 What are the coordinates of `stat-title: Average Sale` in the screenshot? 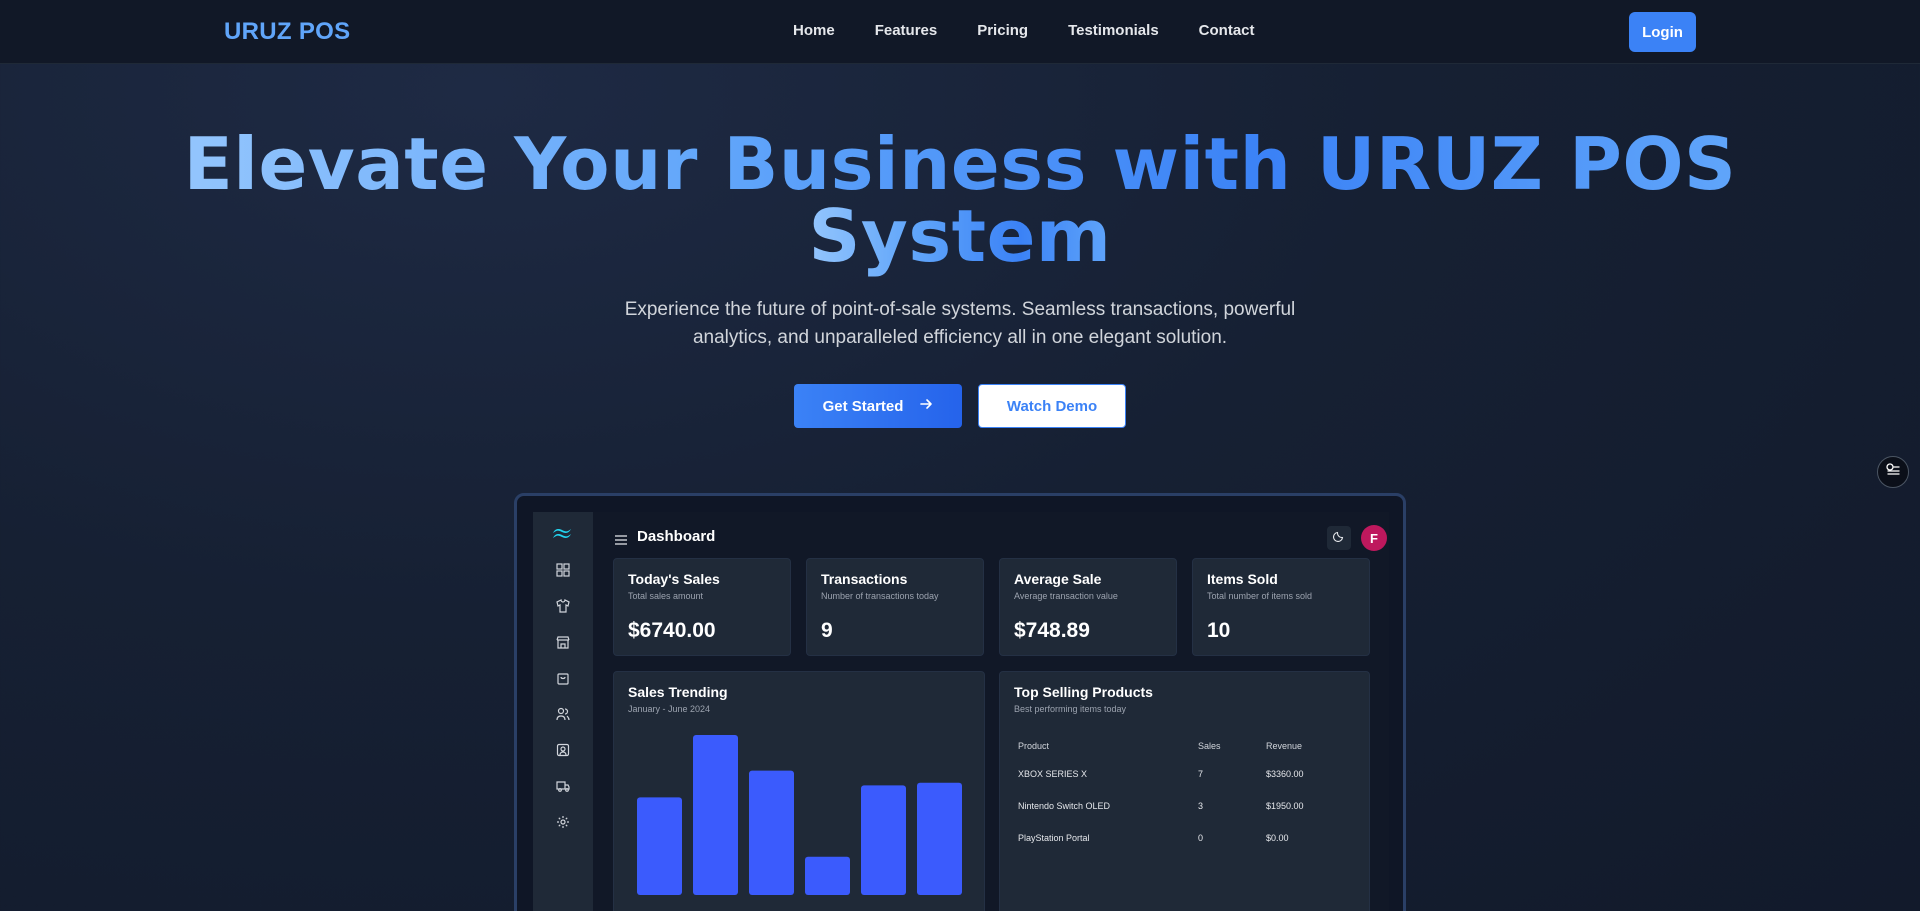 It's located at (1058, 579).